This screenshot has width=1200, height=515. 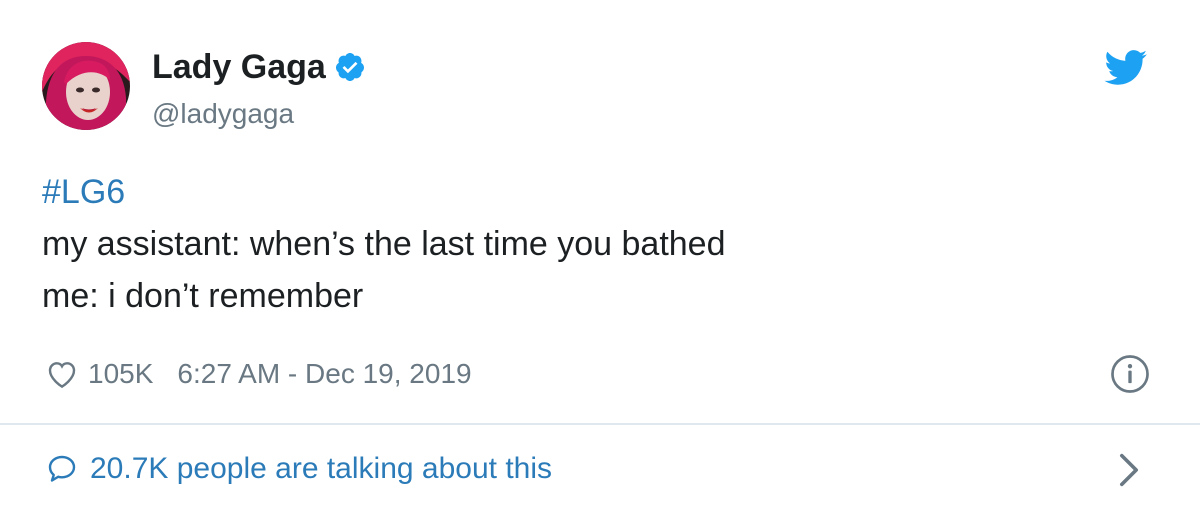 What do you see at coordinates (121, 373) in the screenshot?
I see `like-count: 105K` at bounding box center [121, 373].